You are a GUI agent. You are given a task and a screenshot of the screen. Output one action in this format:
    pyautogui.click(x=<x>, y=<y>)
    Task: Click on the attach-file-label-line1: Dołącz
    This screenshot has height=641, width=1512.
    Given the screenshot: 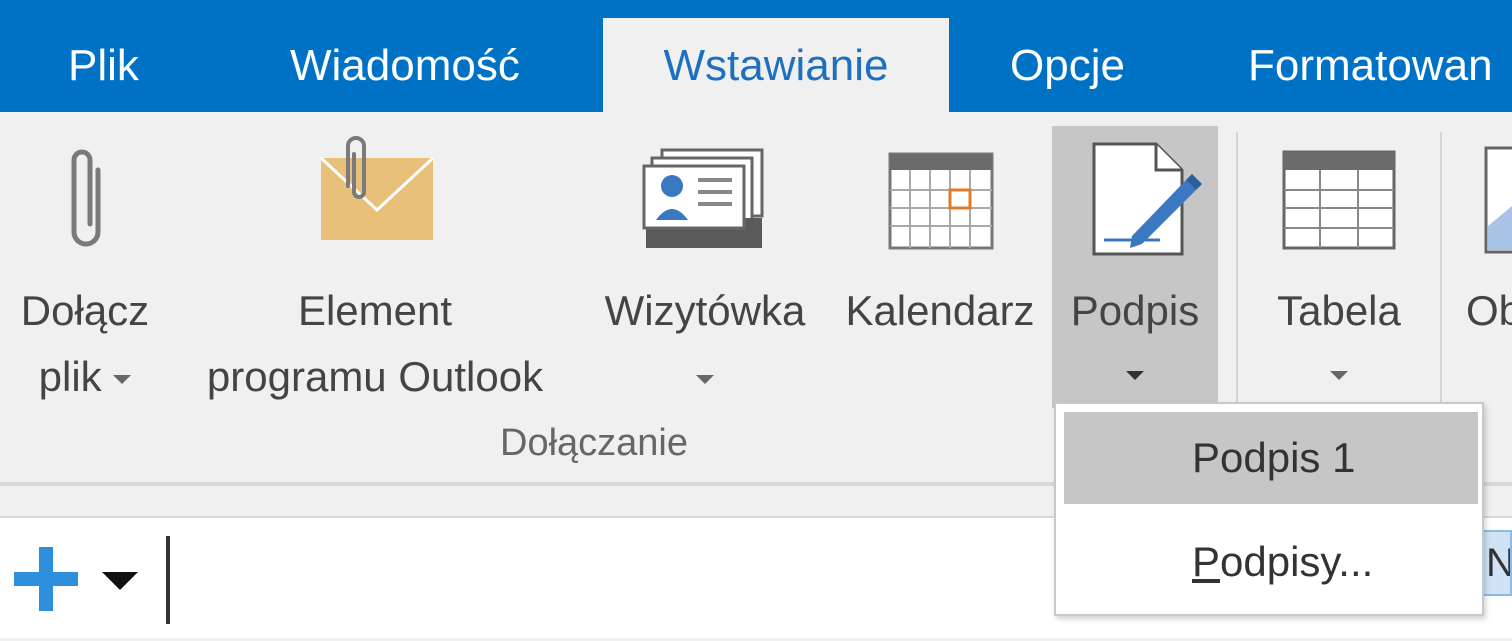 What is the action you would take?
    pyautogui.click(x=85, y=310)
    